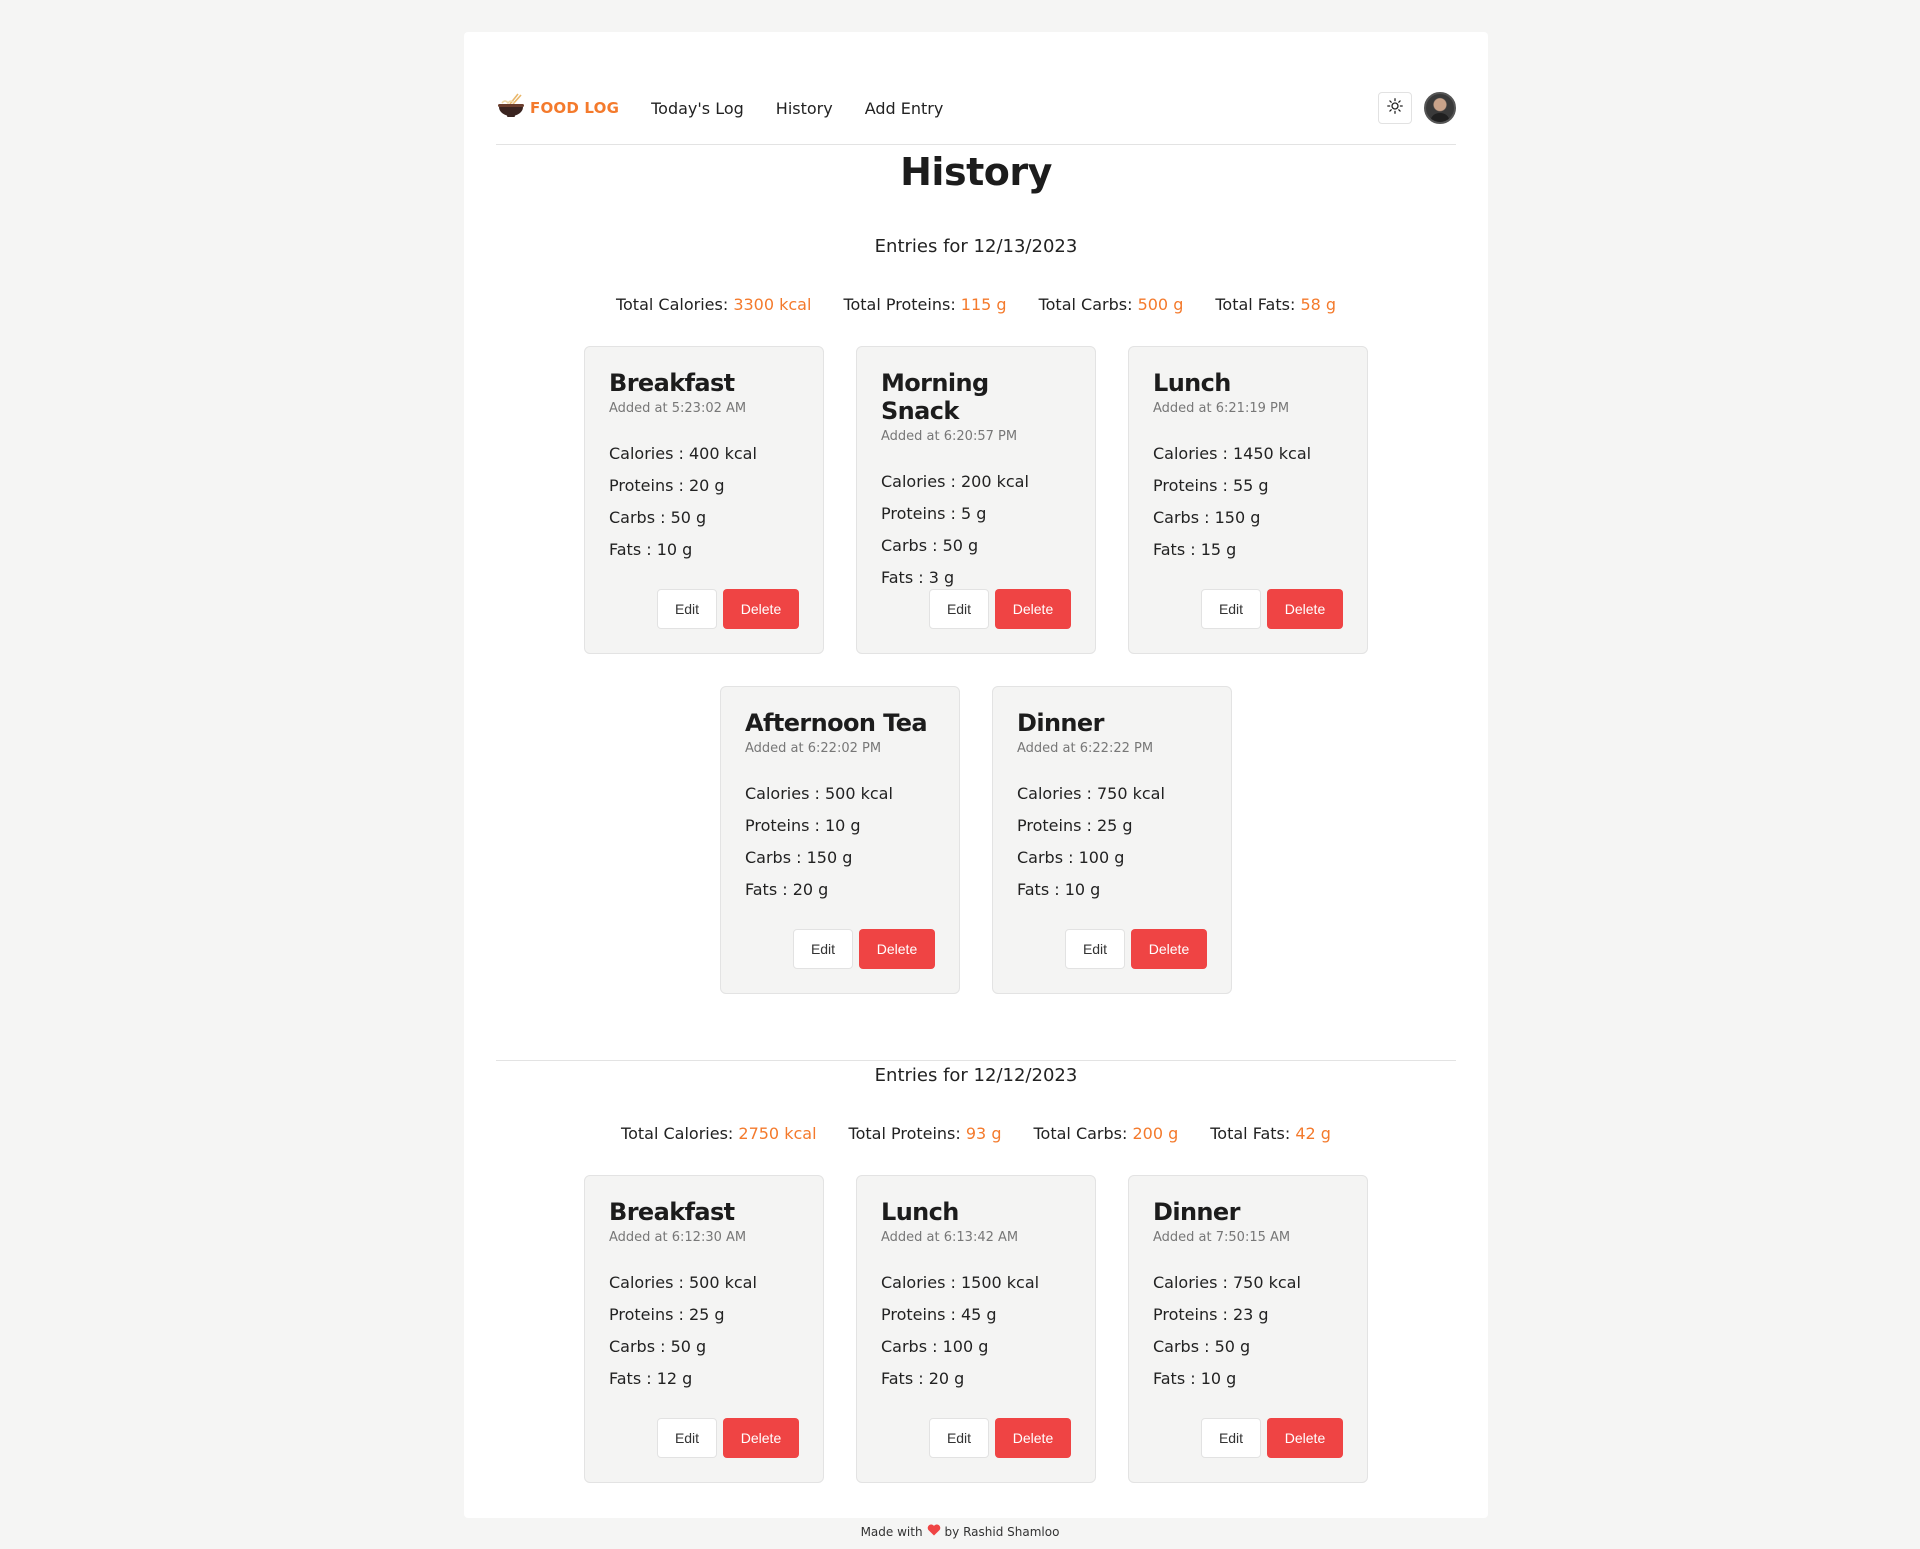  What do you see at coordinates (667, 485) in the screenshot?
I see `entry-proteins: Proteins : 20 g` at bounding box center [667, 485].